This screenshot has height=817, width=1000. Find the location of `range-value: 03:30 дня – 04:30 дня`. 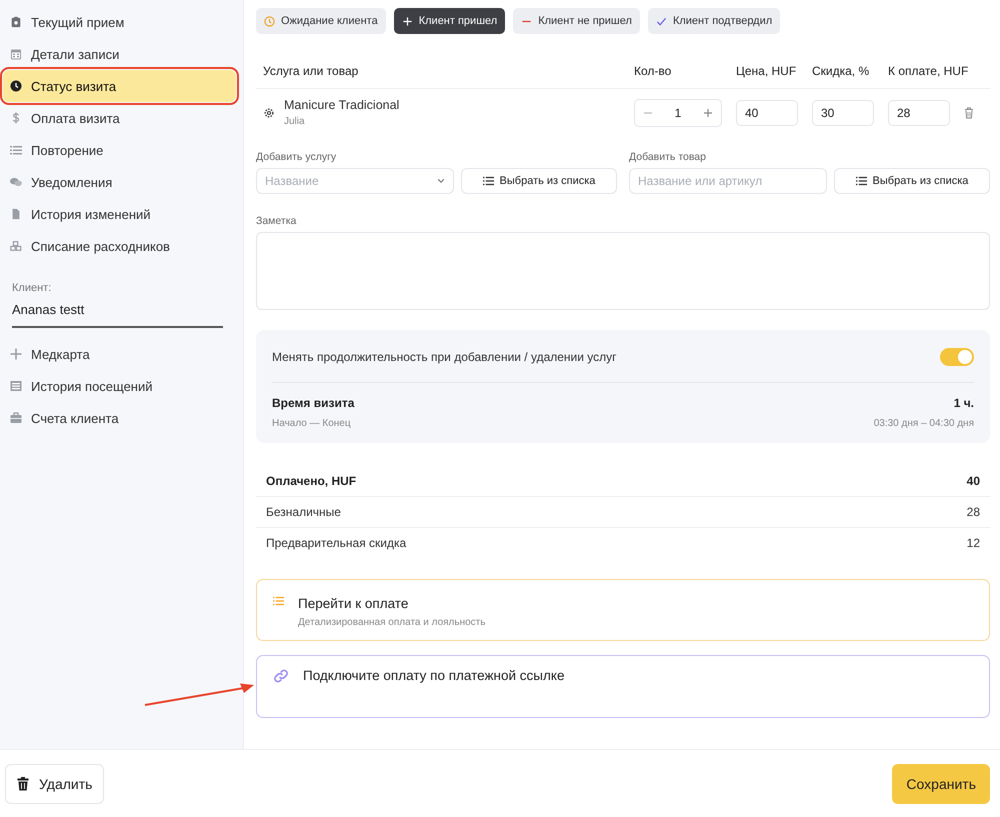

range-value: 03:30 дня – 04:30 дня is located at coordinates (924, 423).